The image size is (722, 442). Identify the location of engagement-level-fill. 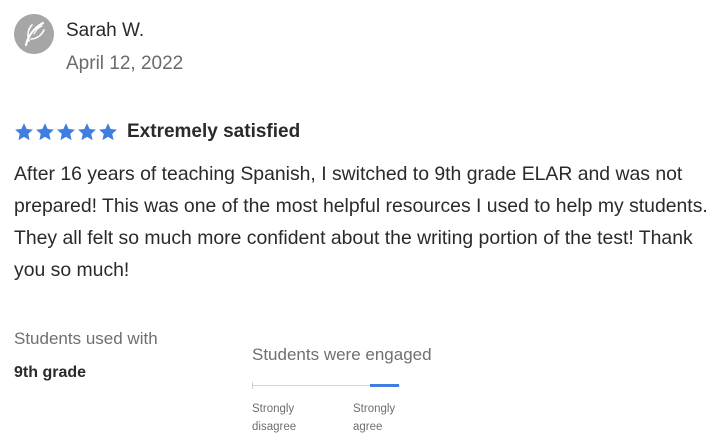
(384, 385).